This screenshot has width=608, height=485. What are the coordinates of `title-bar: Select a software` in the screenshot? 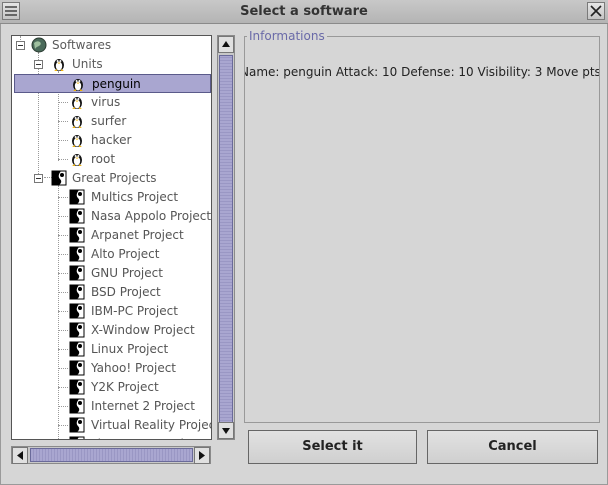 It's located at (304, 12).